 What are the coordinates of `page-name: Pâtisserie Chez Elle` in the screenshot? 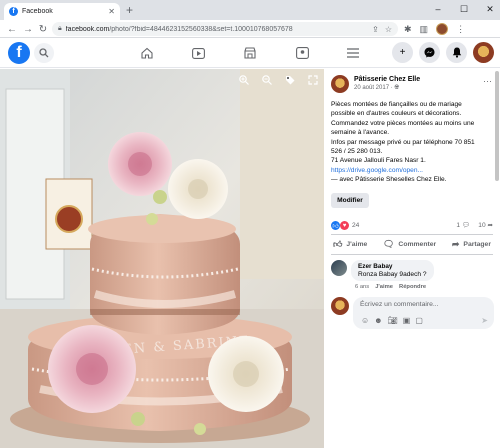 It's located at (387, 79).